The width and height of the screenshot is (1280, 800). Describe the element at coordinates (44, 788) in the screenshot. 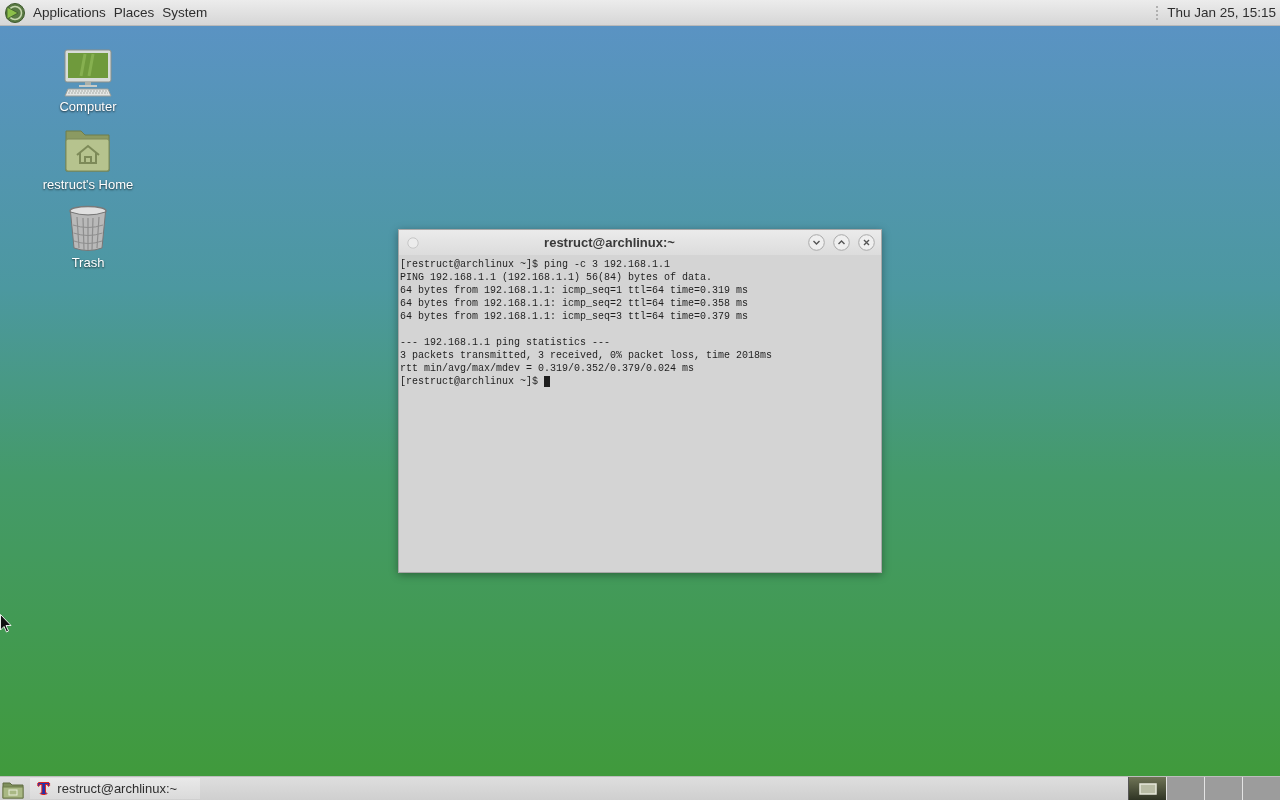

I see `terminal-app-icon: T` at that location.